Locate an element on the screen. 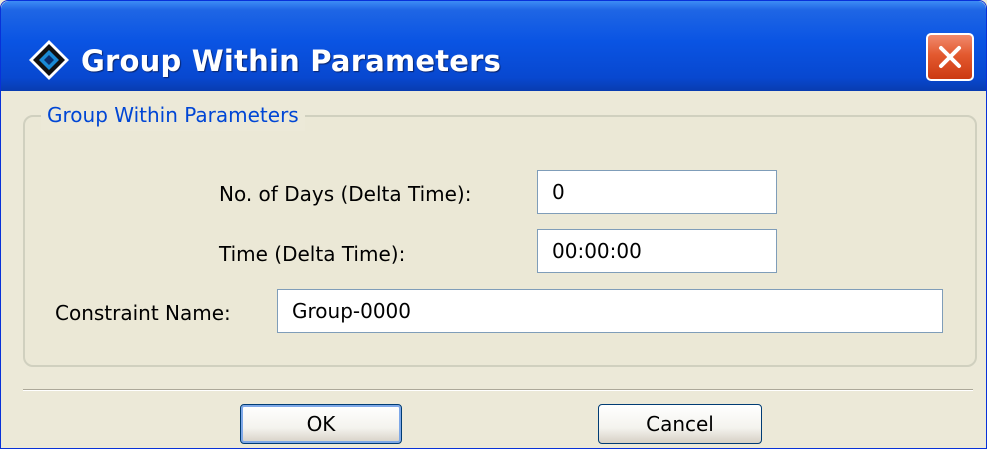  diamond-app-icon is located at coordinates (49, 60).